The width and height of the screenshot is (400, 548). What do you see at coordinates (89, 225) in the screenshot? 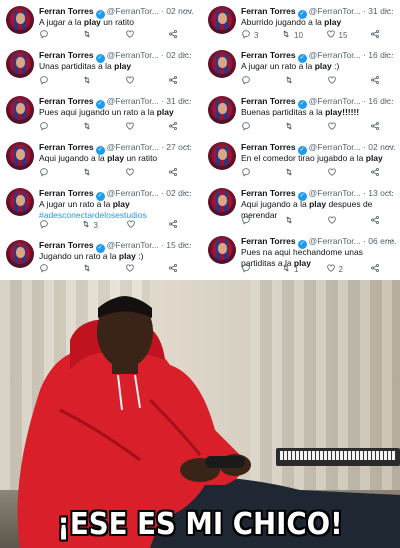
I see `retweet-icon-button: 3` at bounding box center [89, 225].